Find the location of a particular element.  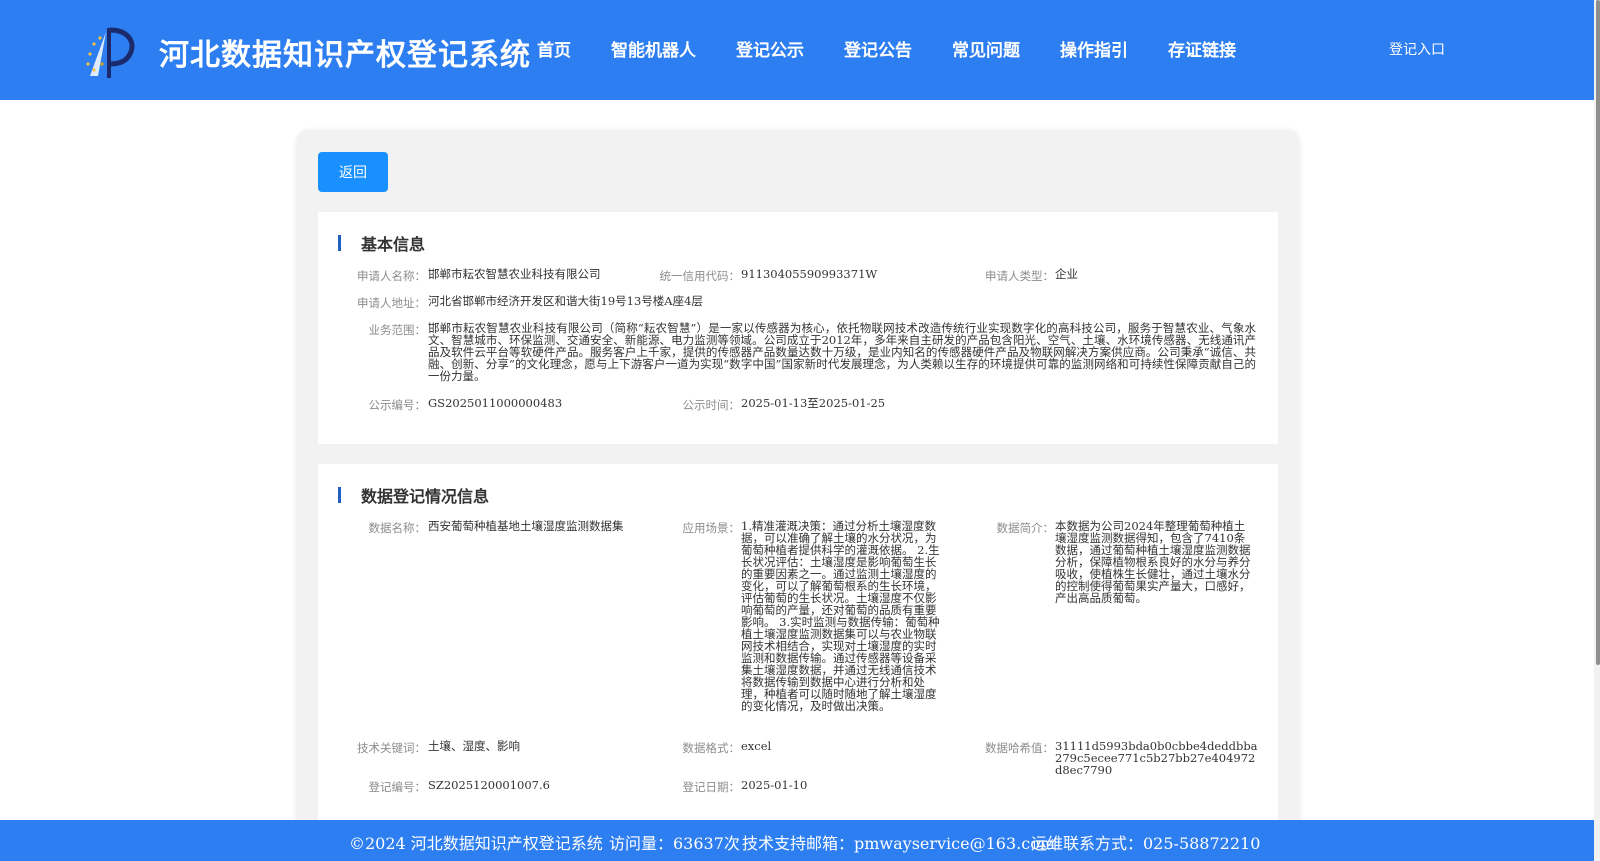

reg-no-value: SZ2025120001007.6 is located at coordinates (489, 785).